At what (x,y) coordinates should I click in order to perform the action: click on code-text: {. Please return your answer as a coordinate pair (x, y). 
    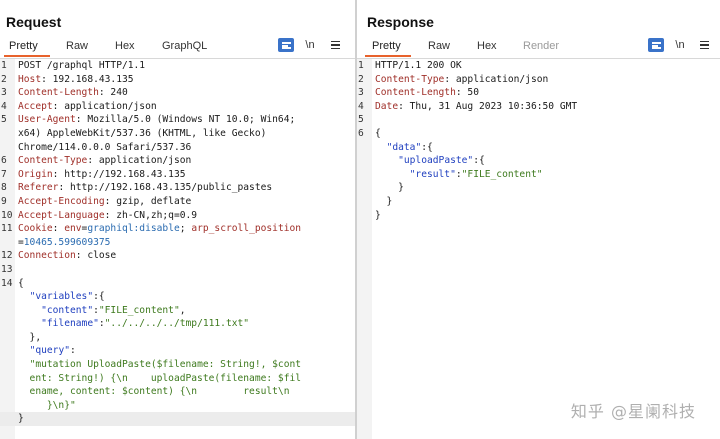
    Looking at the image, I should click on (378, 134).